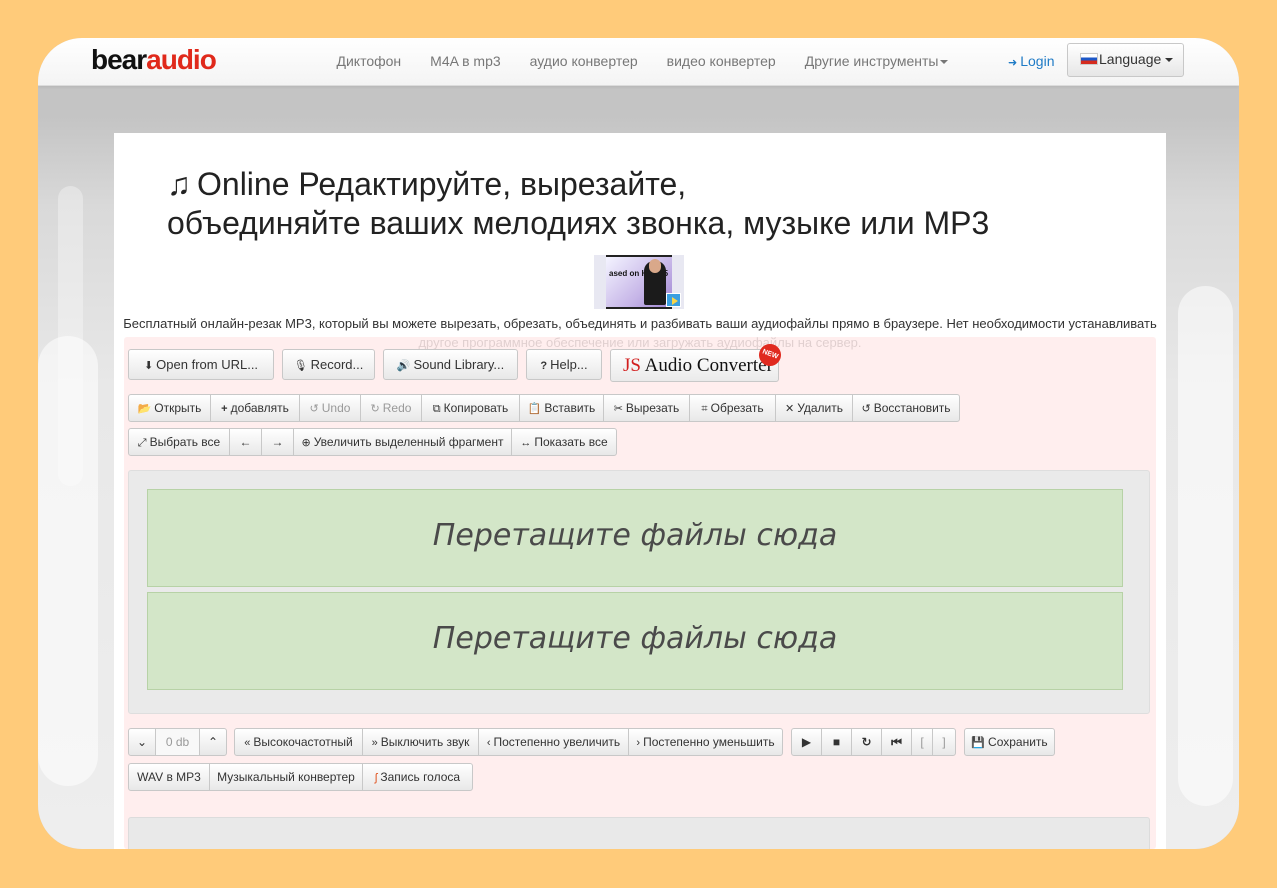  I want to click on fade-in-button: ‹ Постепенно увеличить, so click(553, 742).